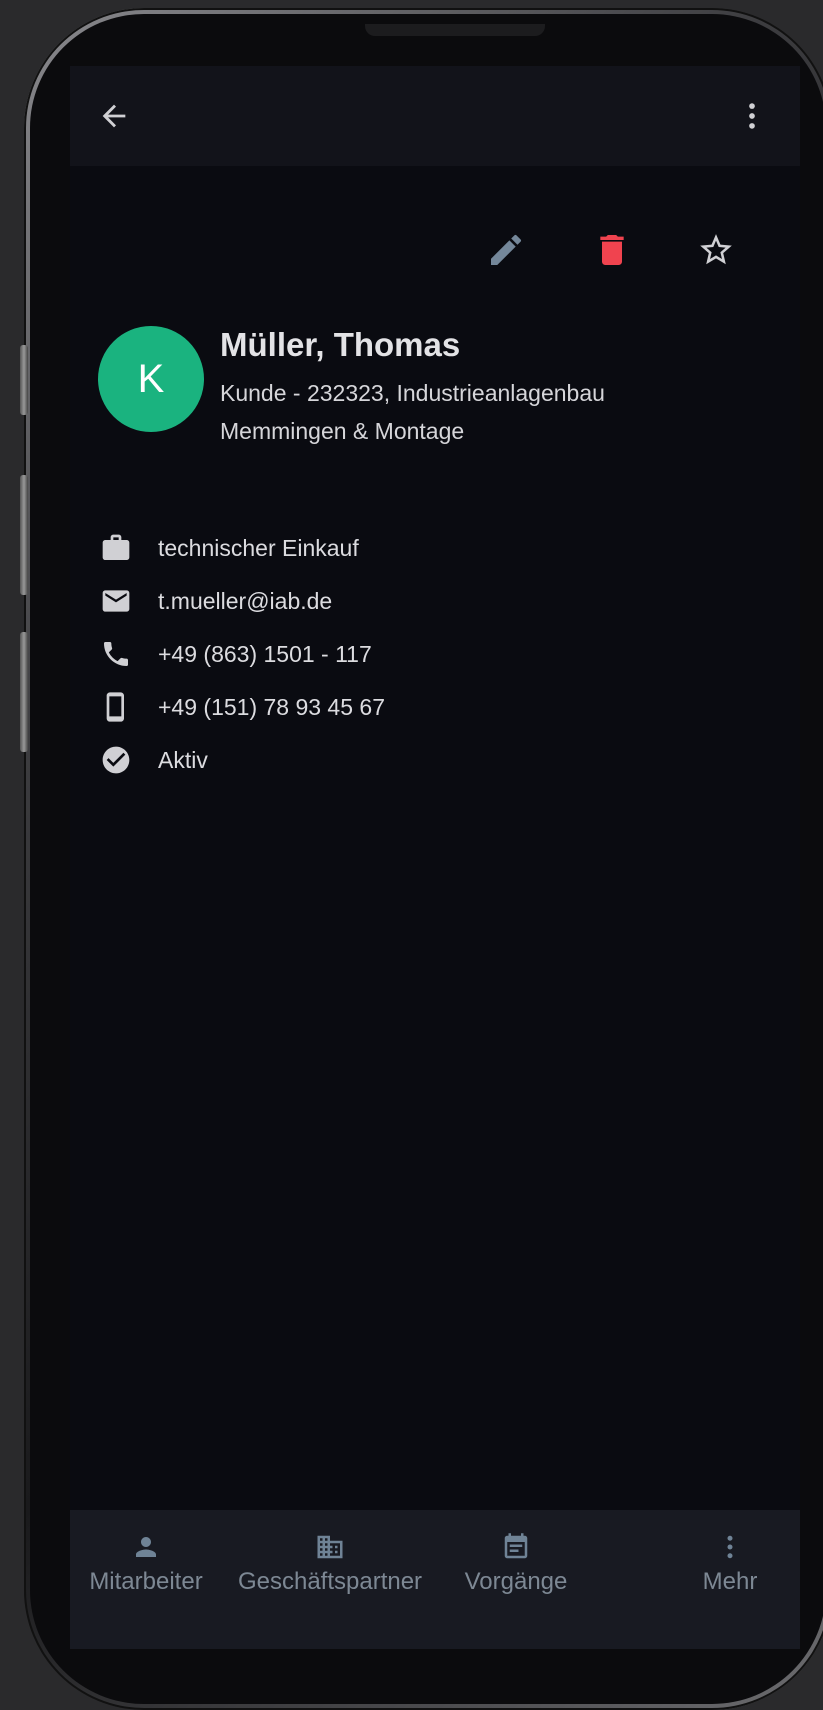 The image size is (823, 1710). I want to click on mobile-icon, so click(116, 707).